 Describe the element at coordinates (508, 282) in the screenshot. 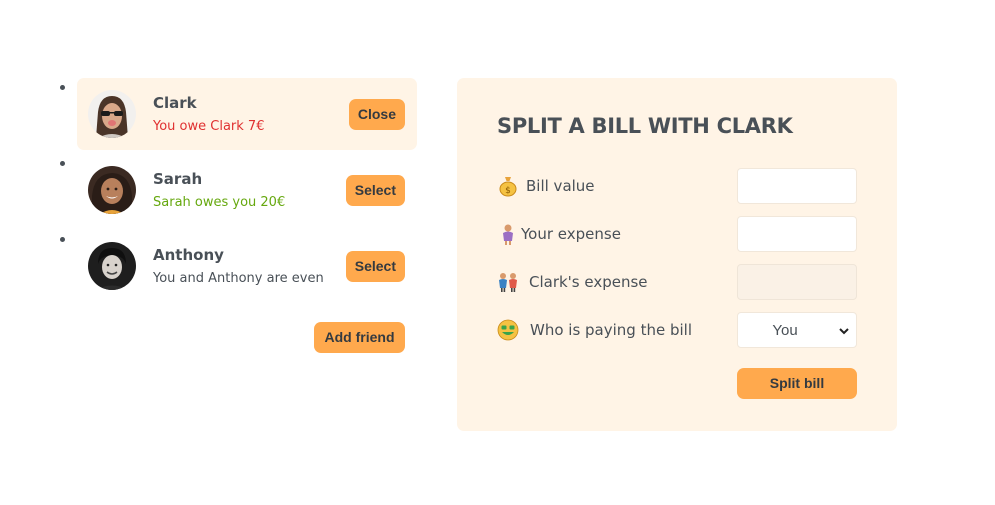

I see `two-people-icon` at that location.